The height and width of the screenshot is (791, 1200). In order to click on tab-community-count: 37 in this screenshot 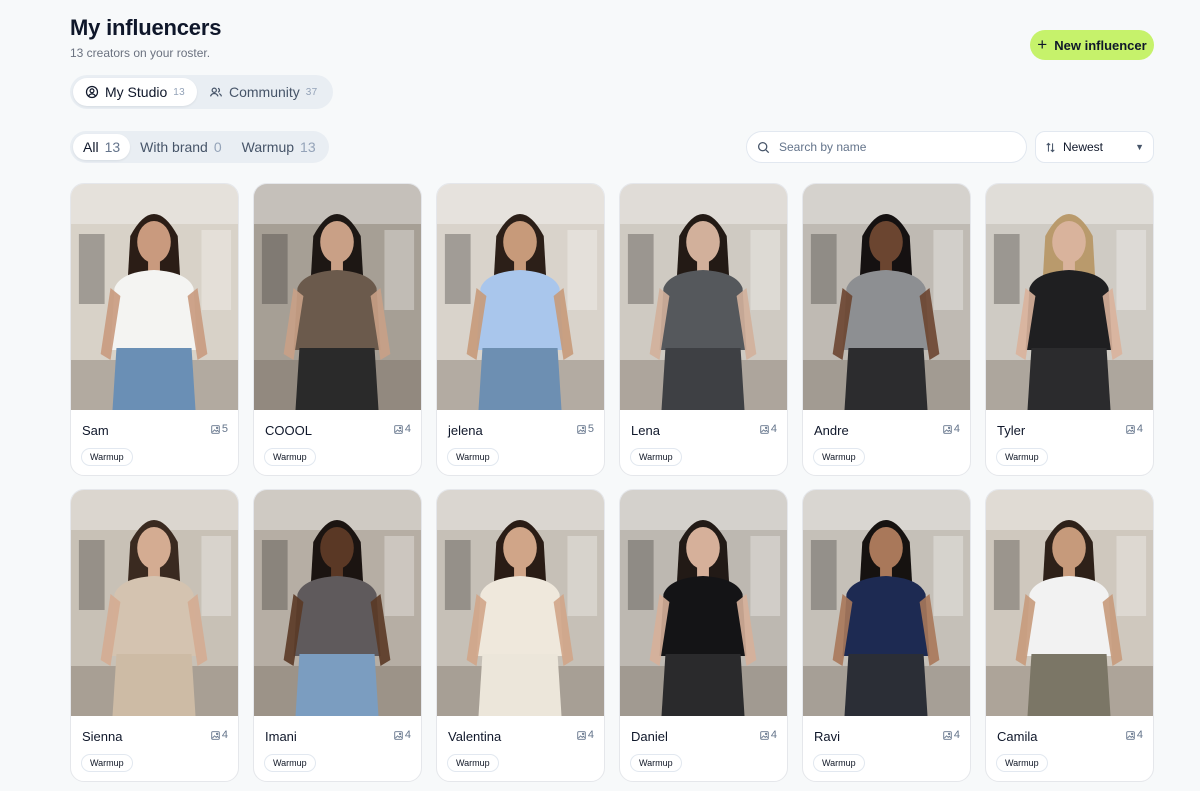, I will do `click(311, 92)`.